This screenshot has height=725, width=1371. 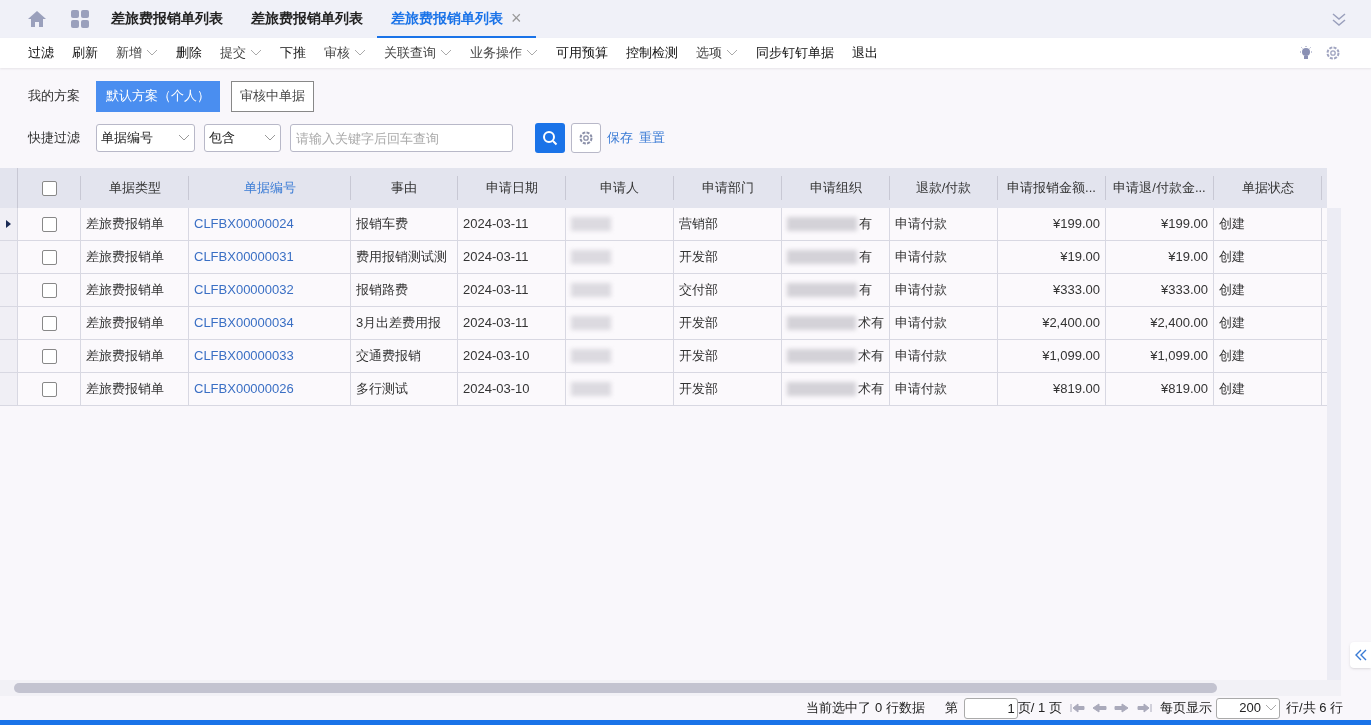 I want to click on last-page-icon, so click(x=1143, y=708).